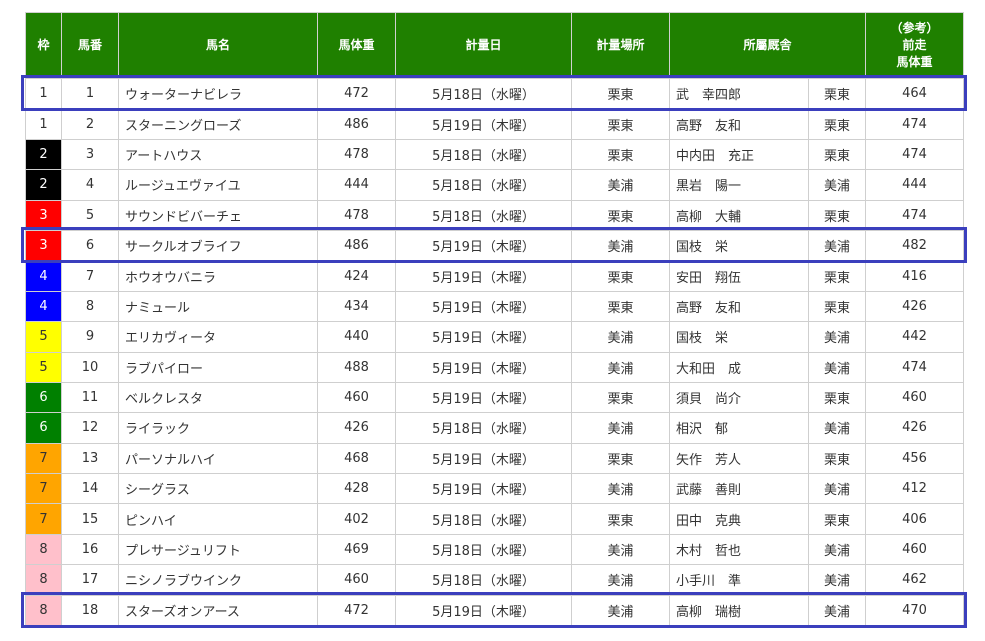  Describe the element at coordinates (90, 367) in the screenshot. I see `umaban-cell: 10` at that location.